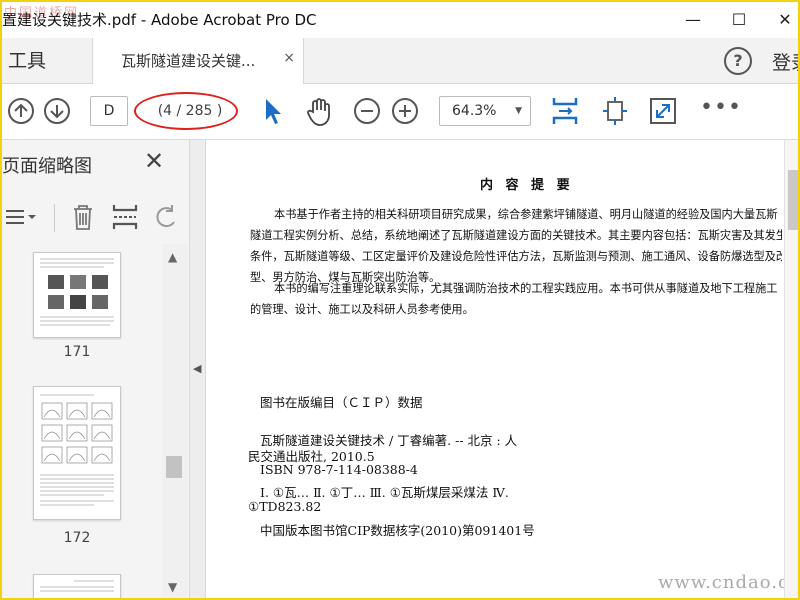  I want to click on tab-document: 瓦斯隧道建设关键... ×, so click(198, 61).